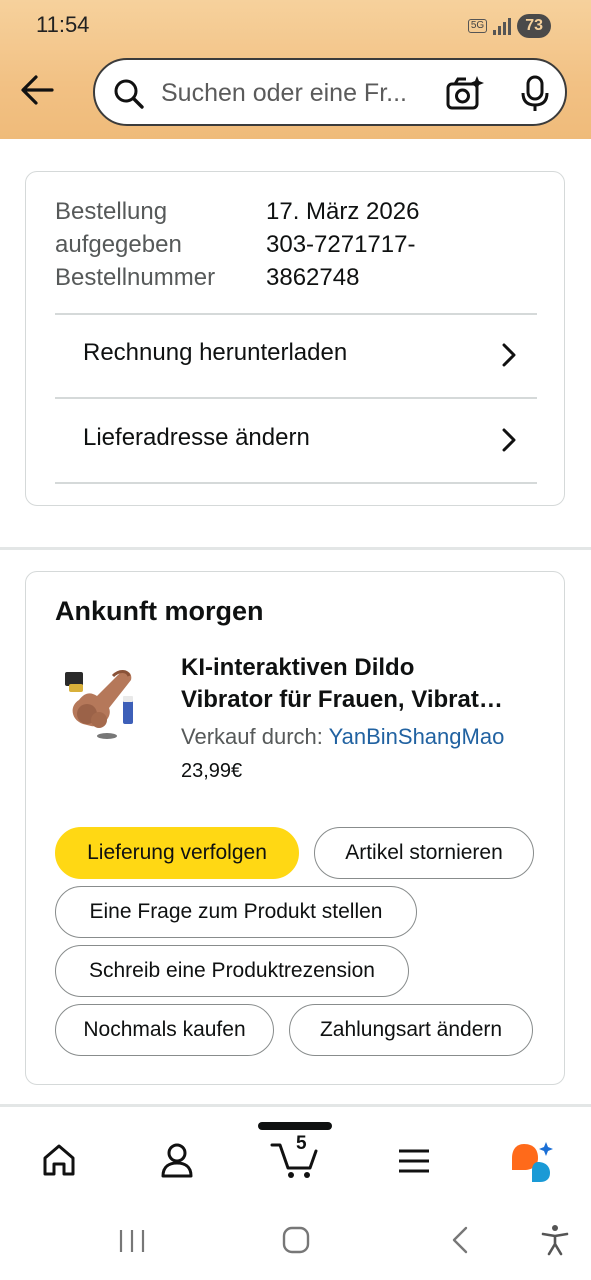 This screenshot has width=591, height=1280. Describe the element at coordinates (460, 1240) in the screenshot. I see `back-system-icon` at that location.